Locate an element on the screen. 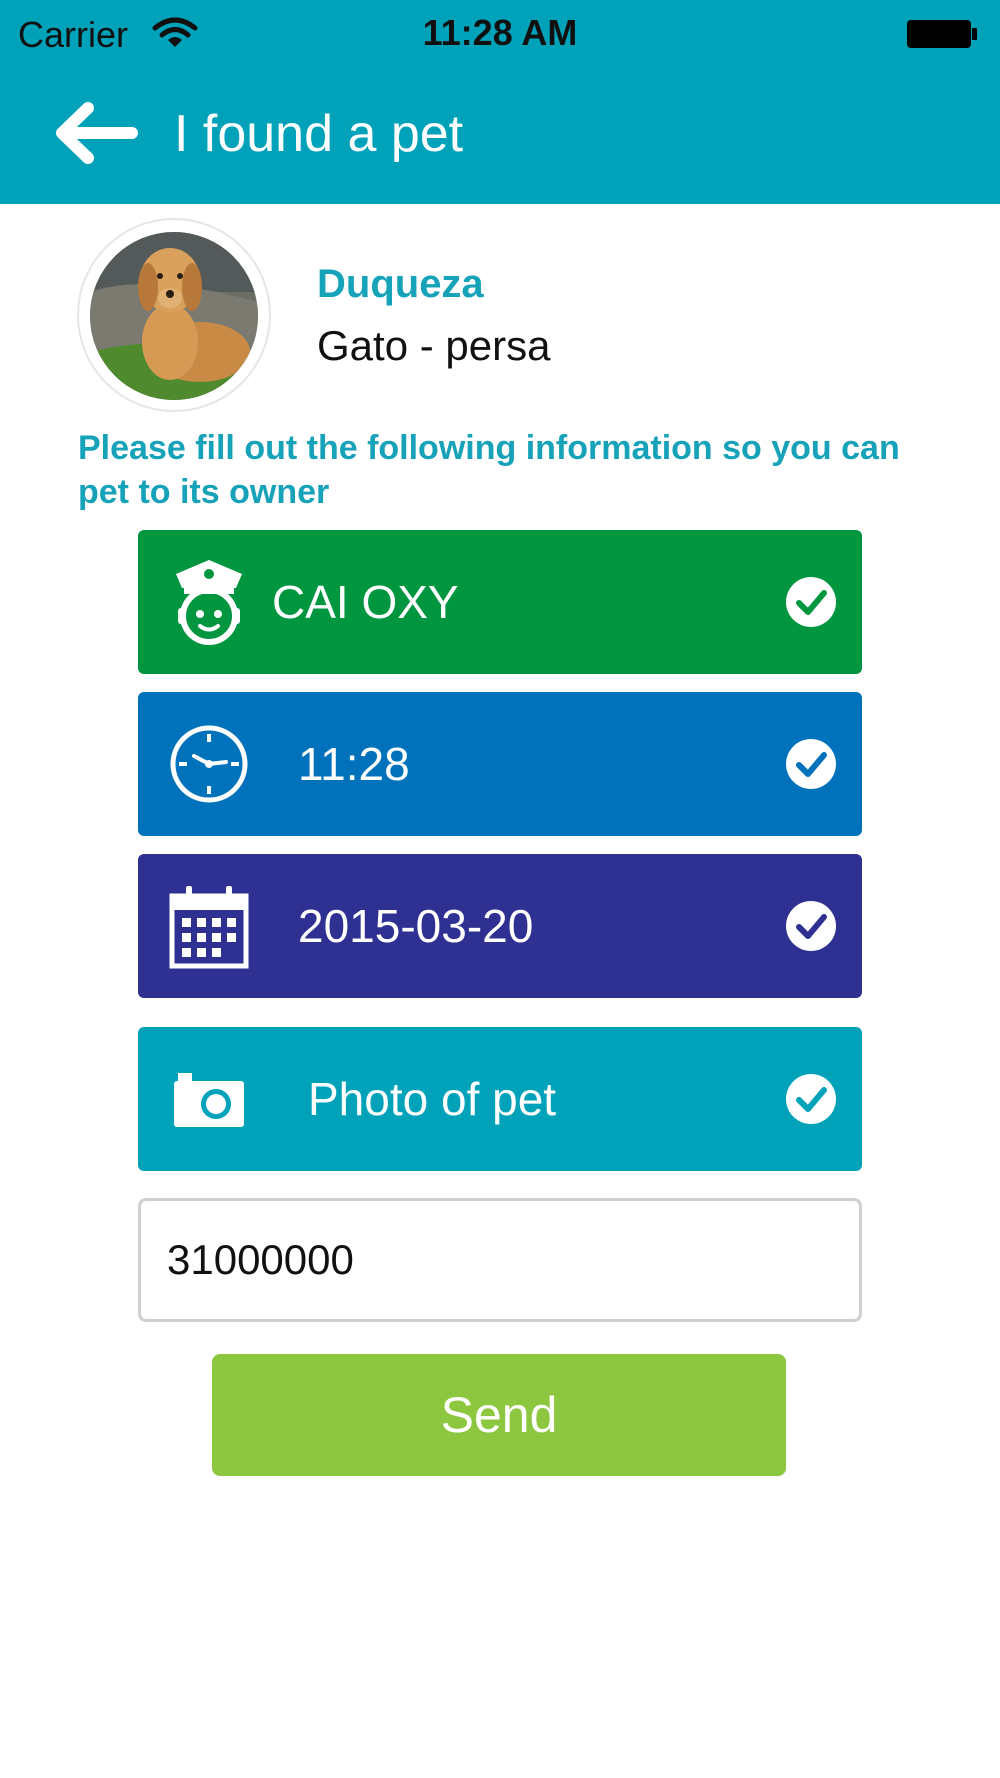  page-title: I found a pet is located at coordinates (319, 134).